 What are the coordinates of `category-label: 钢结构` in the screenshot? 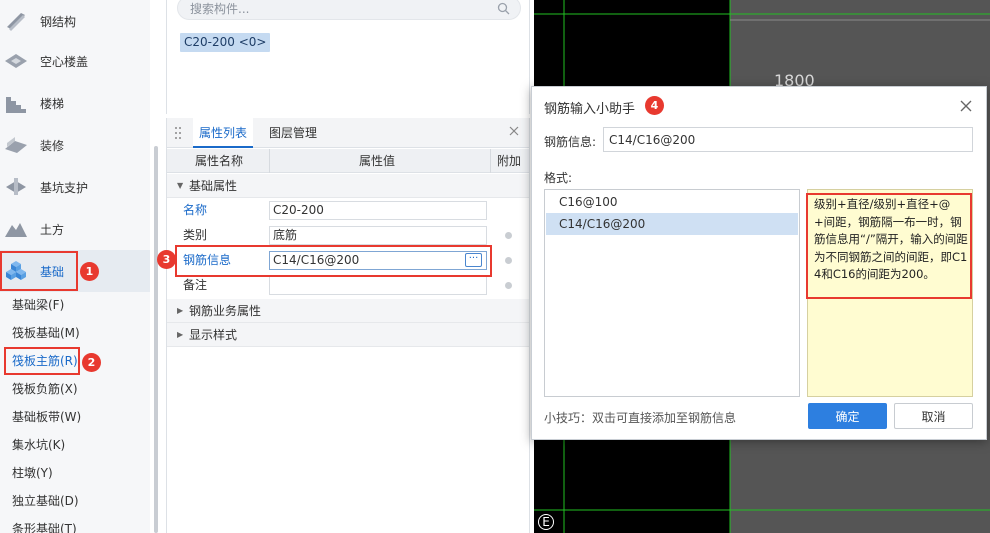 It's located at (58, 21).